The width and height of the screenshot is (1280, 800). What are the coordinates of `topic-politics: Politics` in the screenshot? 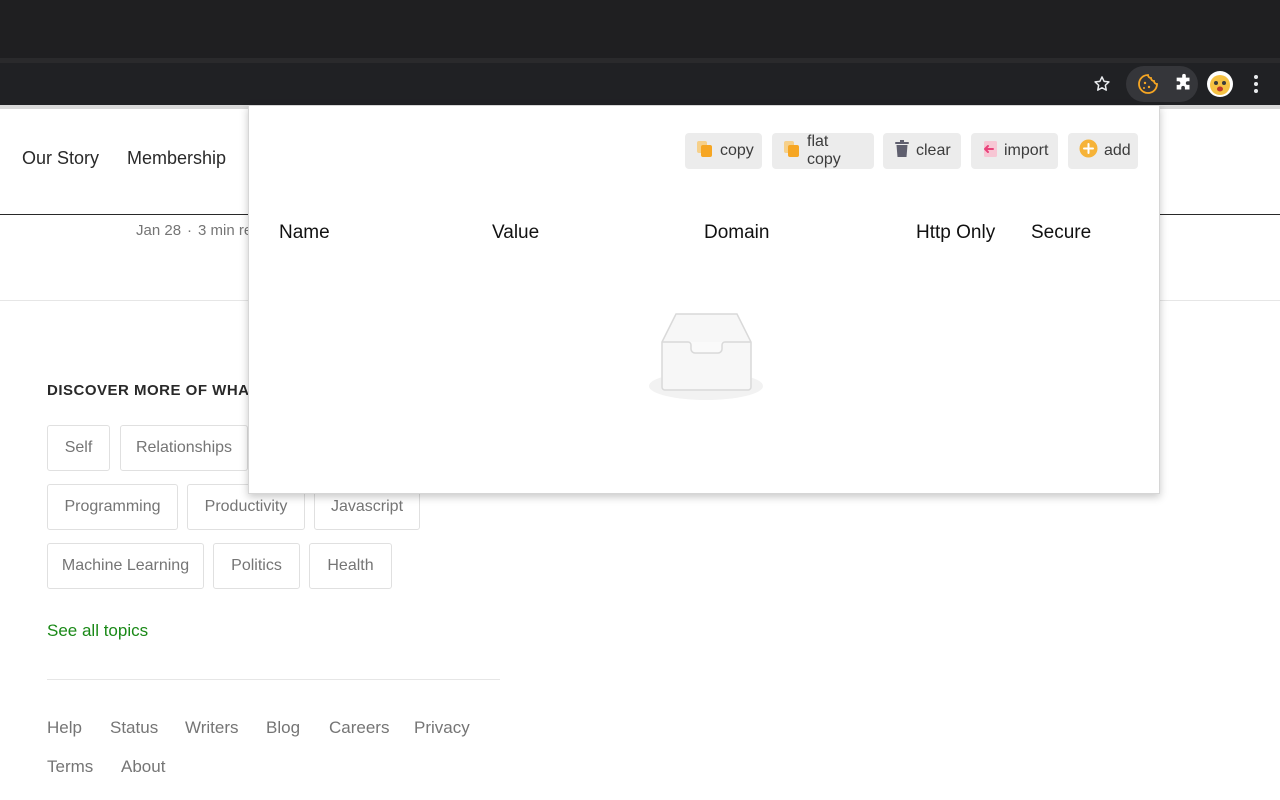 It's located at (256, 566).